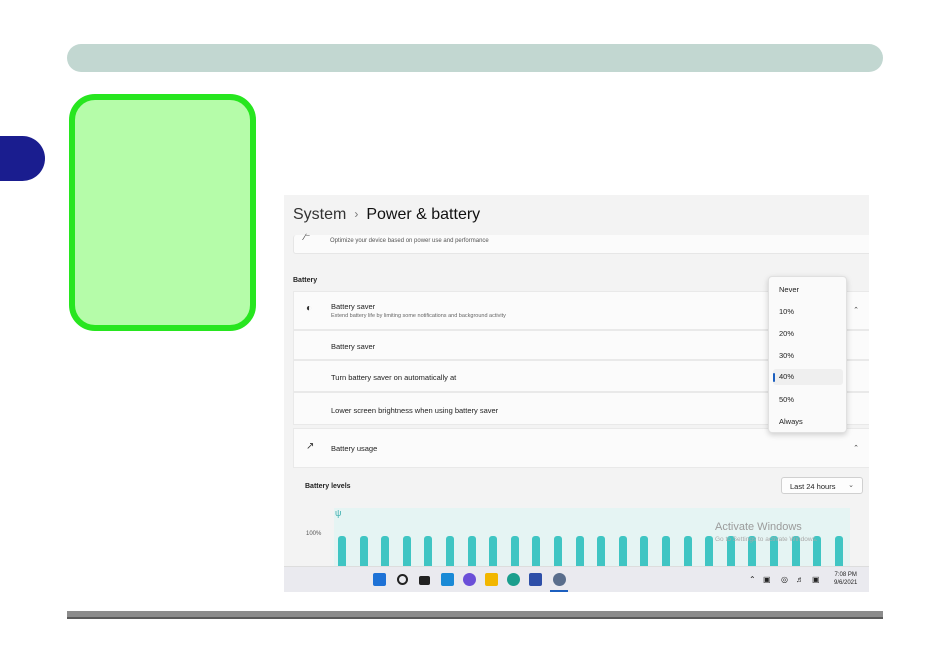  Describe the element at coordinates (423, 214) in the screenshot. I see `page-title: Power & battery` at that location.